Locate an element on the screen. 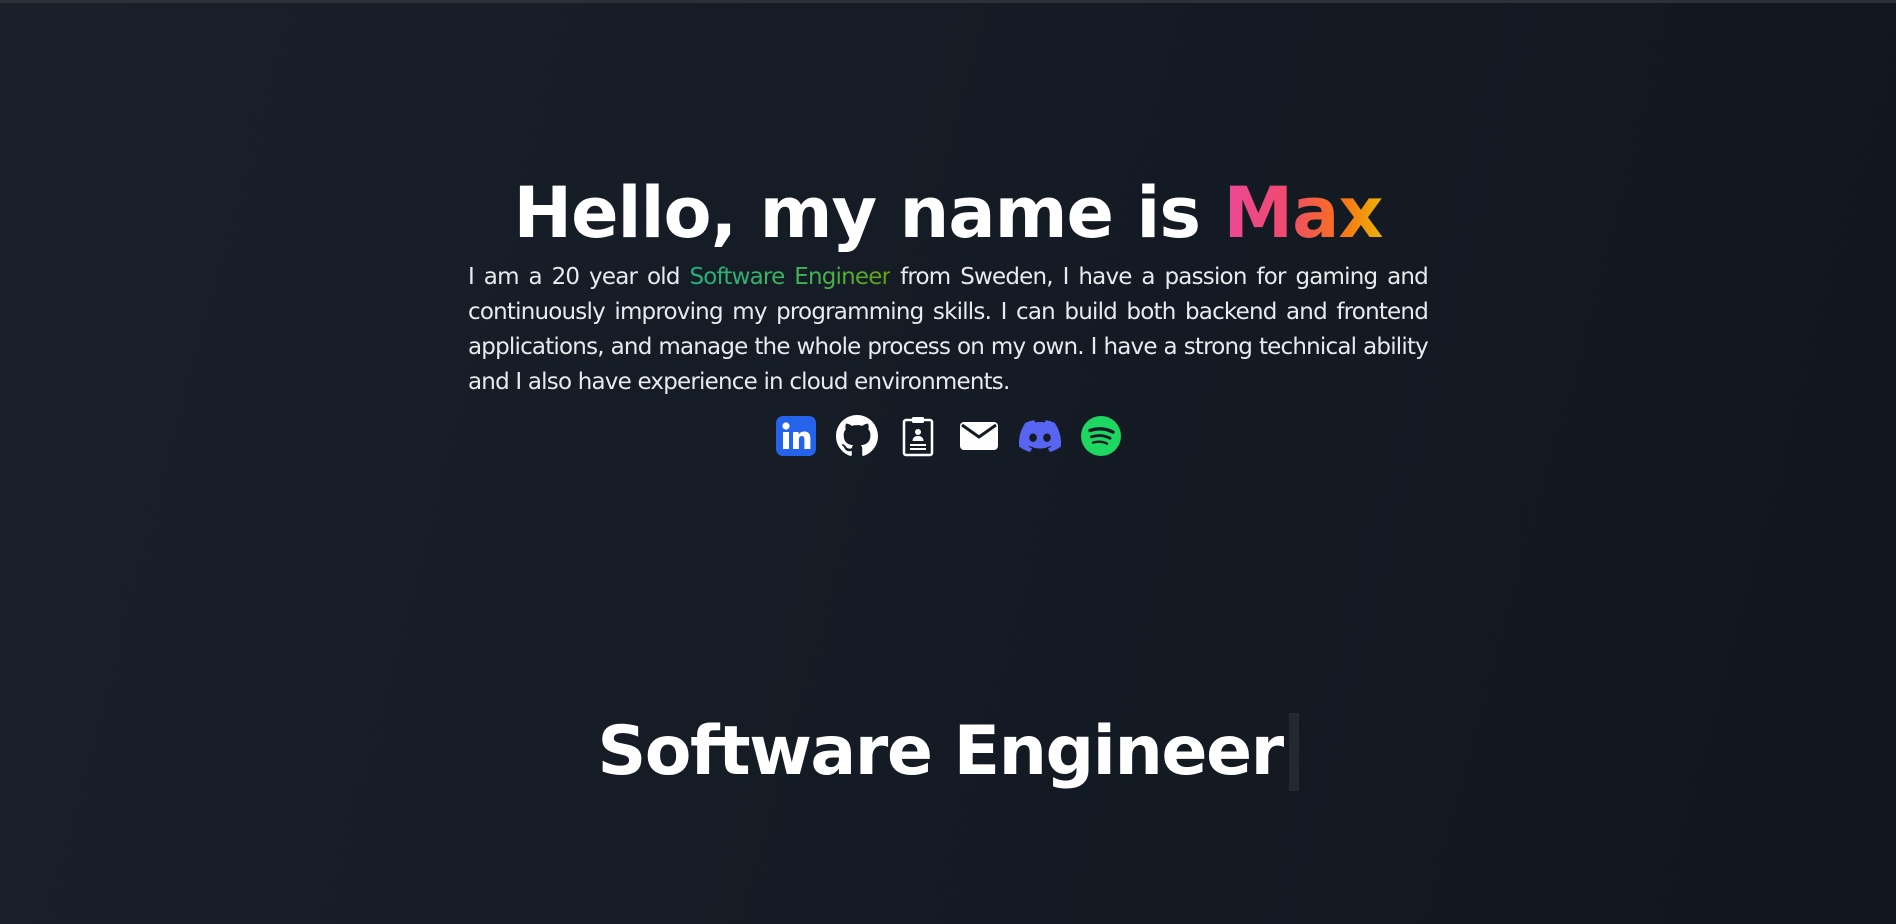 The width and height of the screenshot is (1896, 924). typed-section: Software Engineer is located at coordinates (948, 752).